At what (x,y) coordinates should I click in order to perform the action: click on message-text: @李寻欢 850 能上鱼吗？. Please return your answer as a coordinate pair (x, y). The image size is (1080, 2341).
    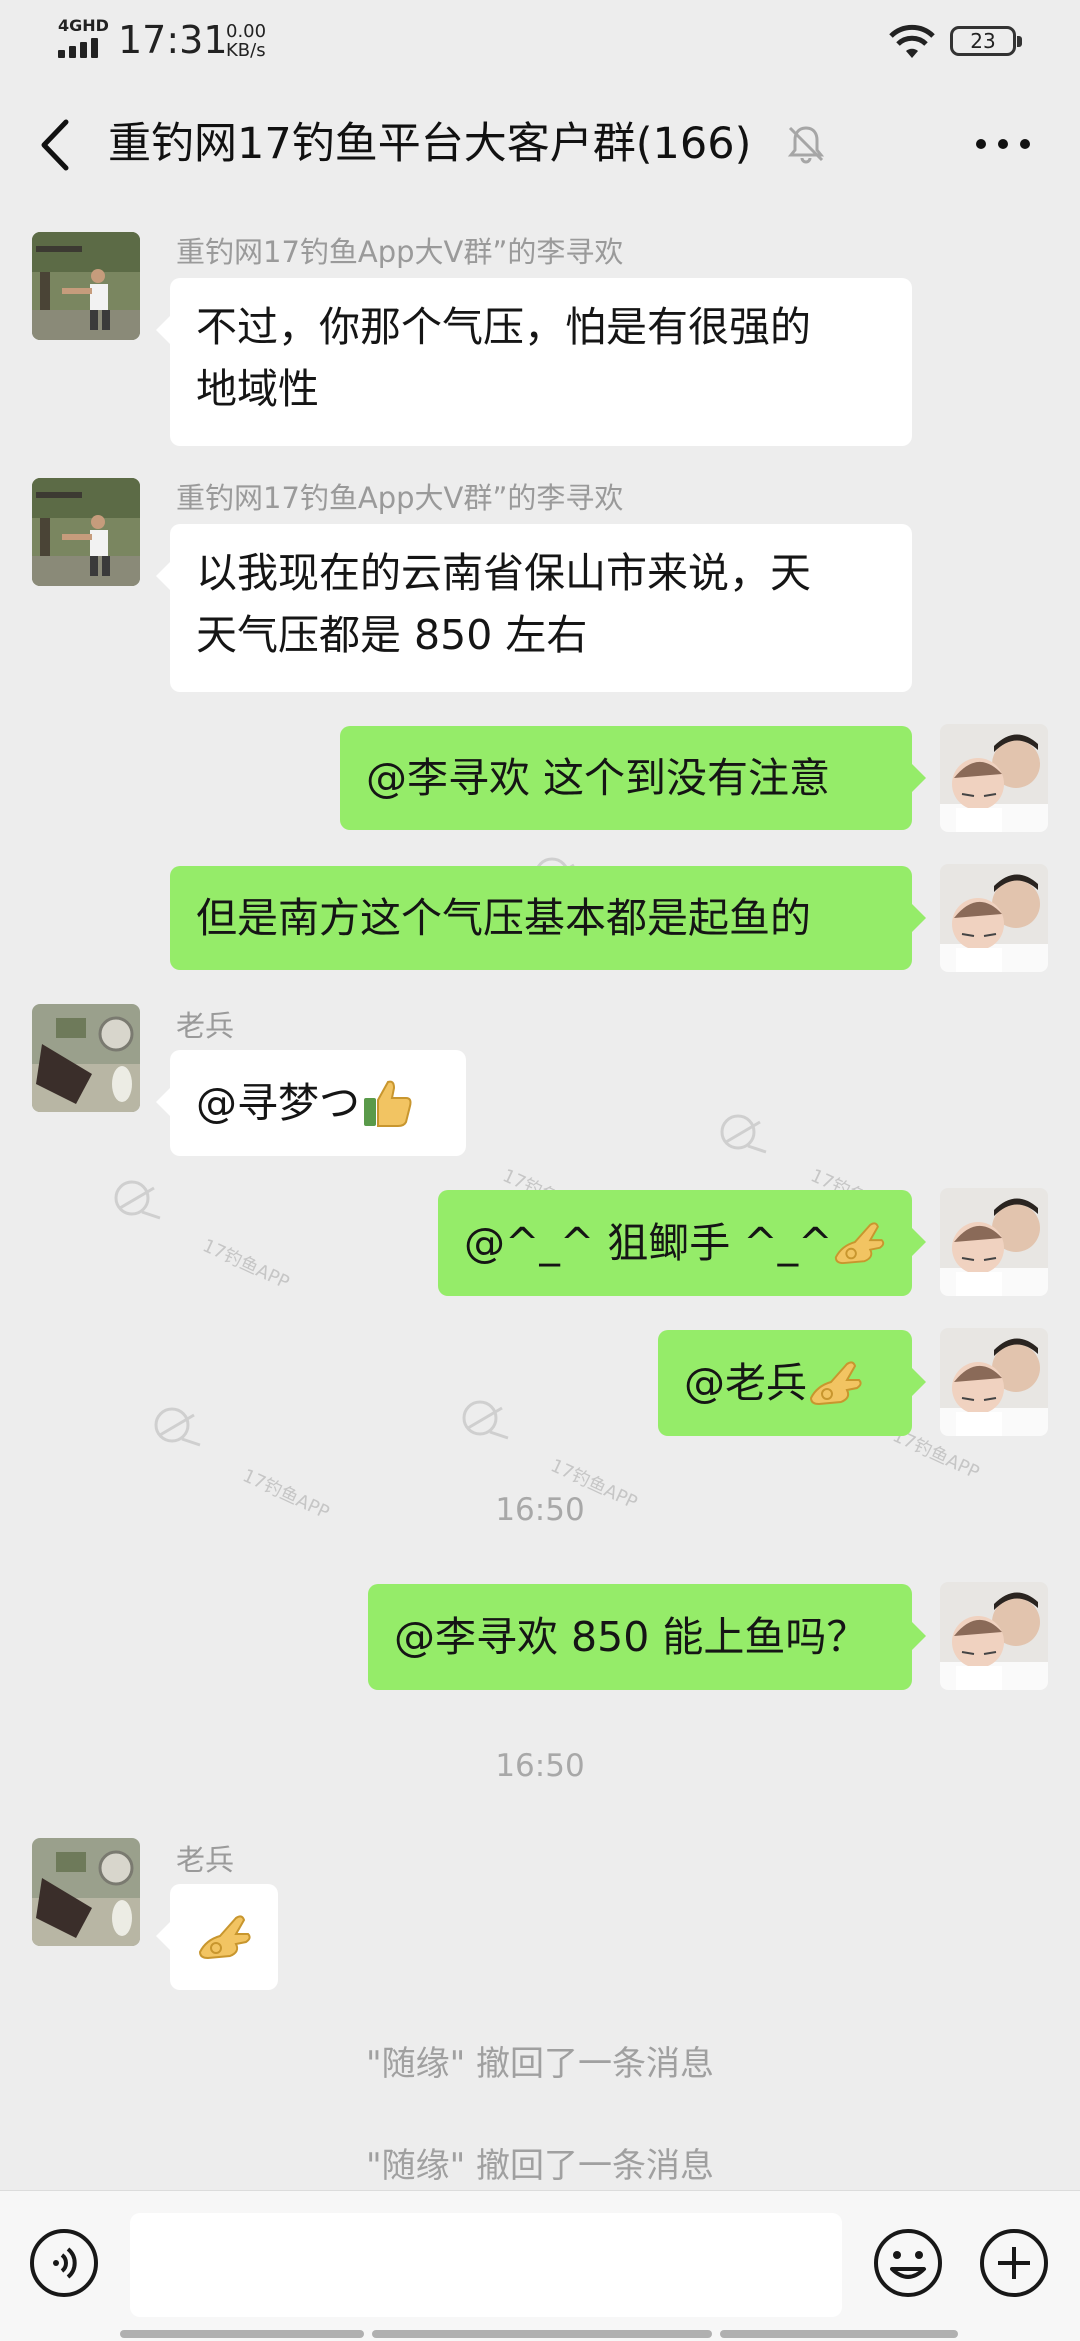
    Looking at the image, I should click on (631, 1637).